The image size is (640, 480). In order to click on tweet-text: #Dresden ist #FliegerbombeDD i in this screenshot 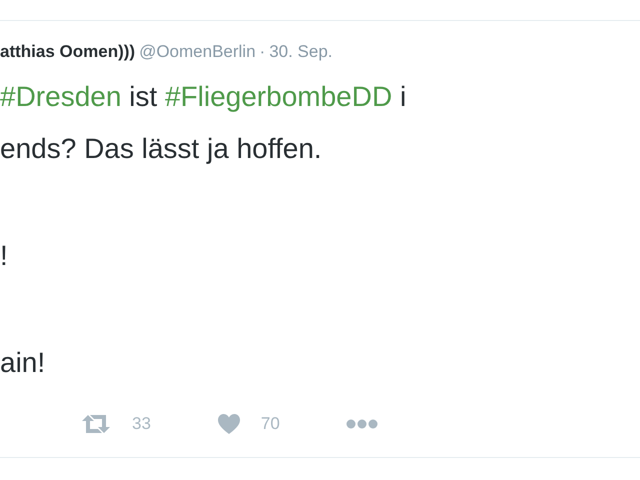, I will do `click(204, 97)`.